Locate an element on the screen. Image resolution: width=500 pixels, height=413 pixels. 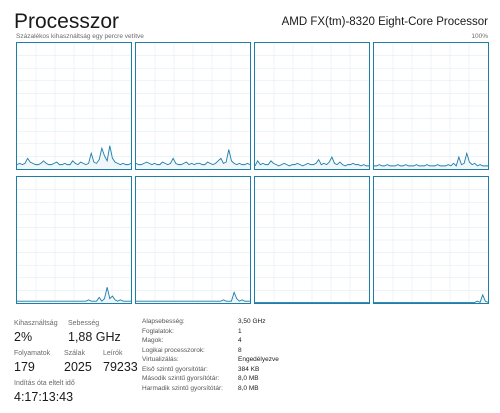
info-value: Engedélyezve is located at coordinates (258, 359).